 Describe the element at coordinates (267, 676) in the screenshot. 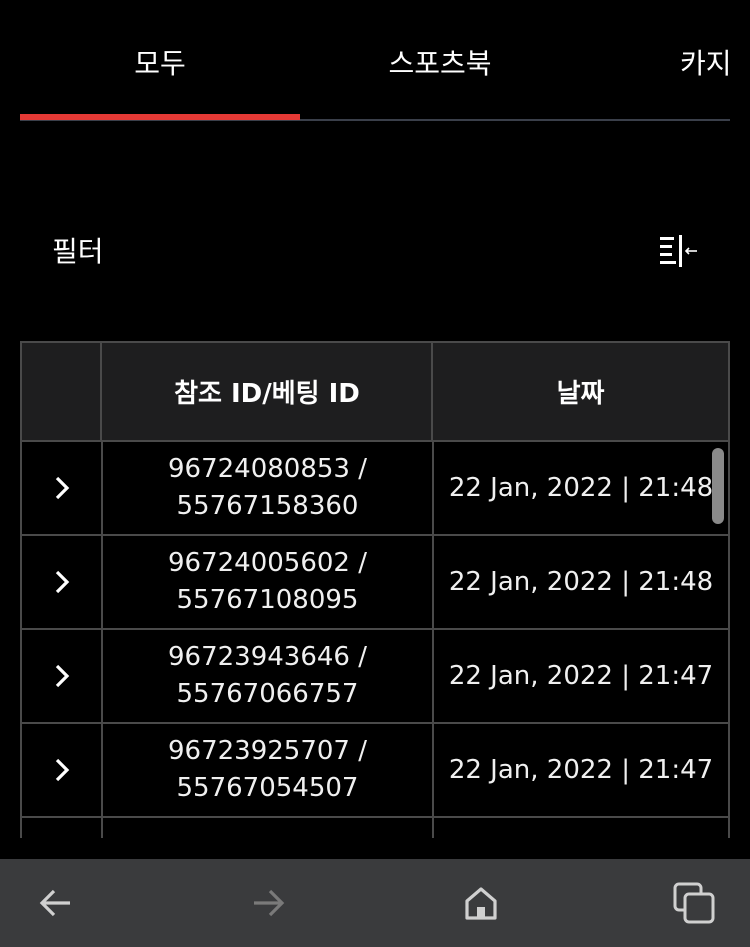

I see `ref-bet-id-cell: 96723943646 / 55767066757` at that location.